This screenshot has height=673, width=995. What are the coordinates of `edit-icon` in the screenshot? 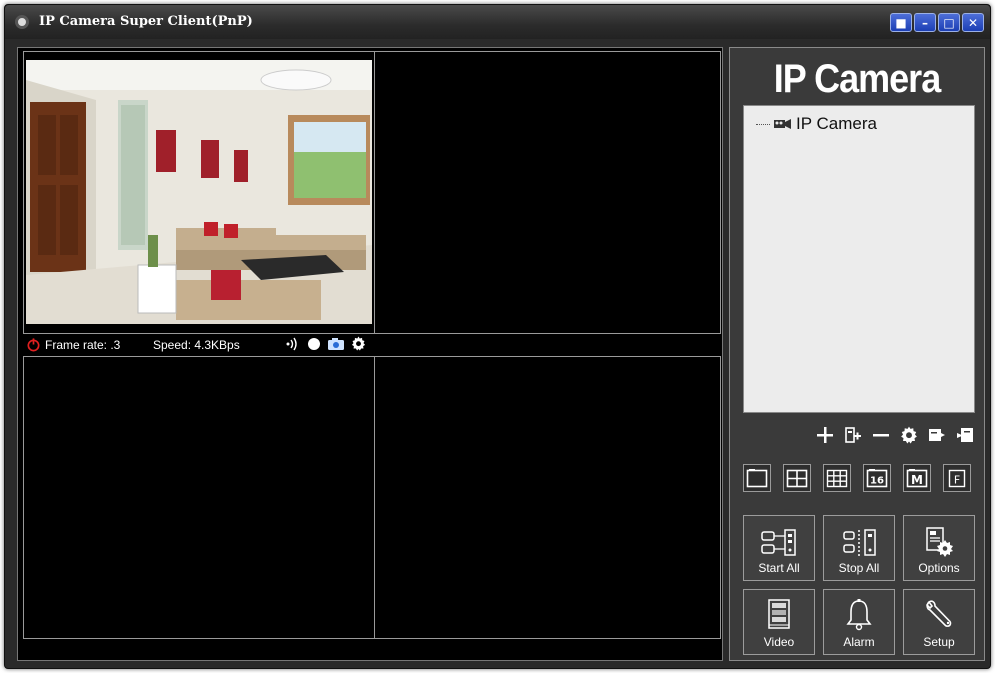 It's located at (853, 435).